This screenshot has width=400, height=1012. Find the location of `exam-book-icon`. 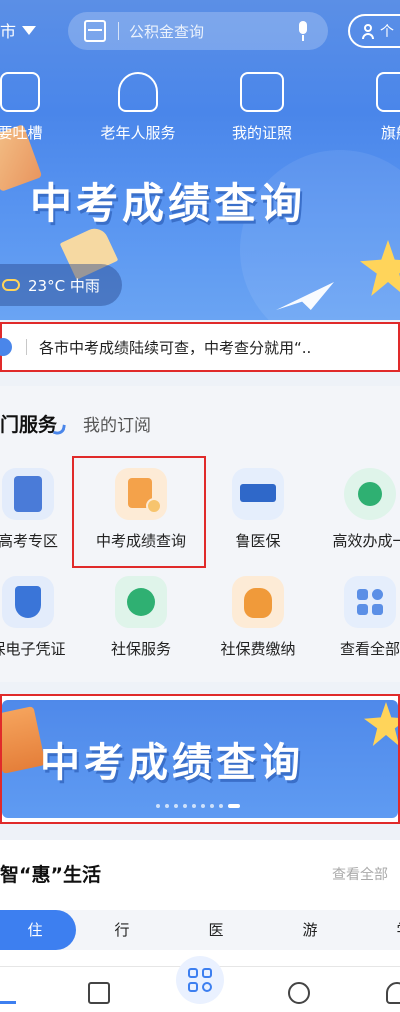

exam-book-icon is located at coordinates (28, 494).